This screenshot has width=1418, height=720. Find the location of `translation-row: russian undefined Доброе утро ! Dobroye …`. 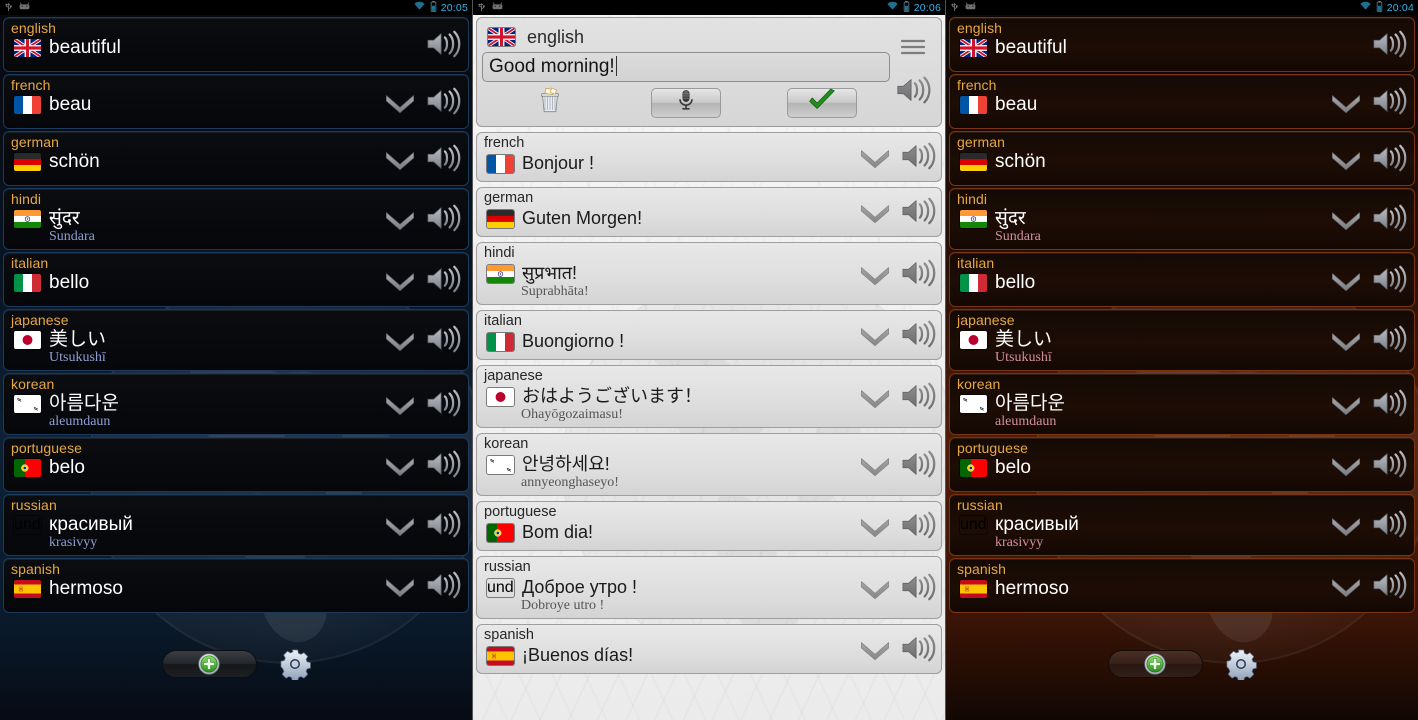

translation-row: russian undefined Доброе утро ! Dobroye … is located at coordinates (709, 587).